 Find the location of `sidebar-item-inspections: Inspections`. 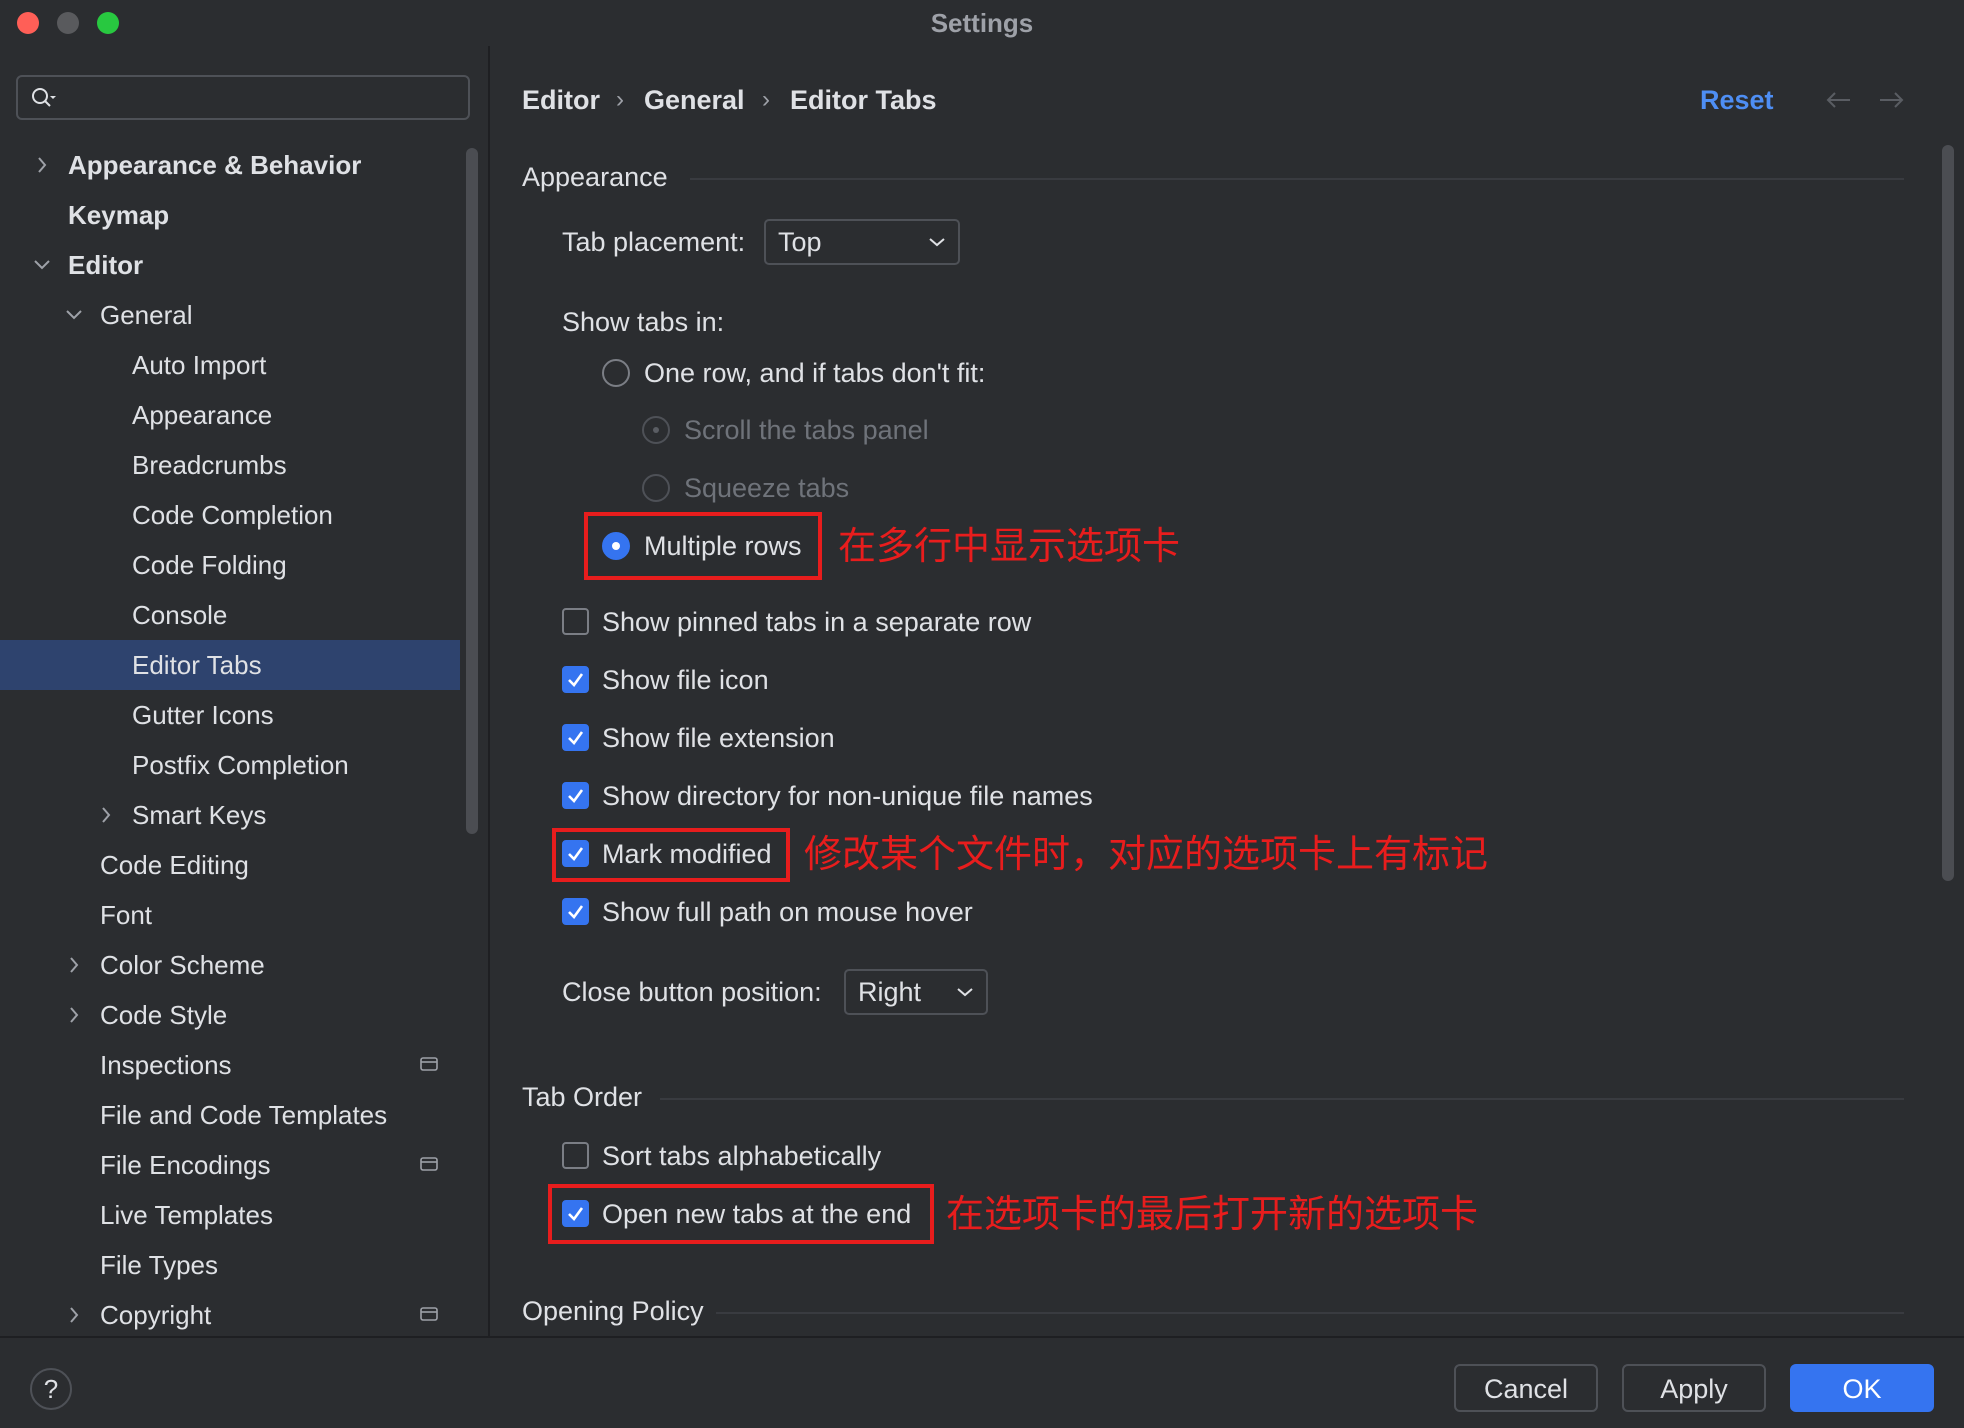

sidebar-item-inspections: Inspections is located at coordinates (230, 1065).